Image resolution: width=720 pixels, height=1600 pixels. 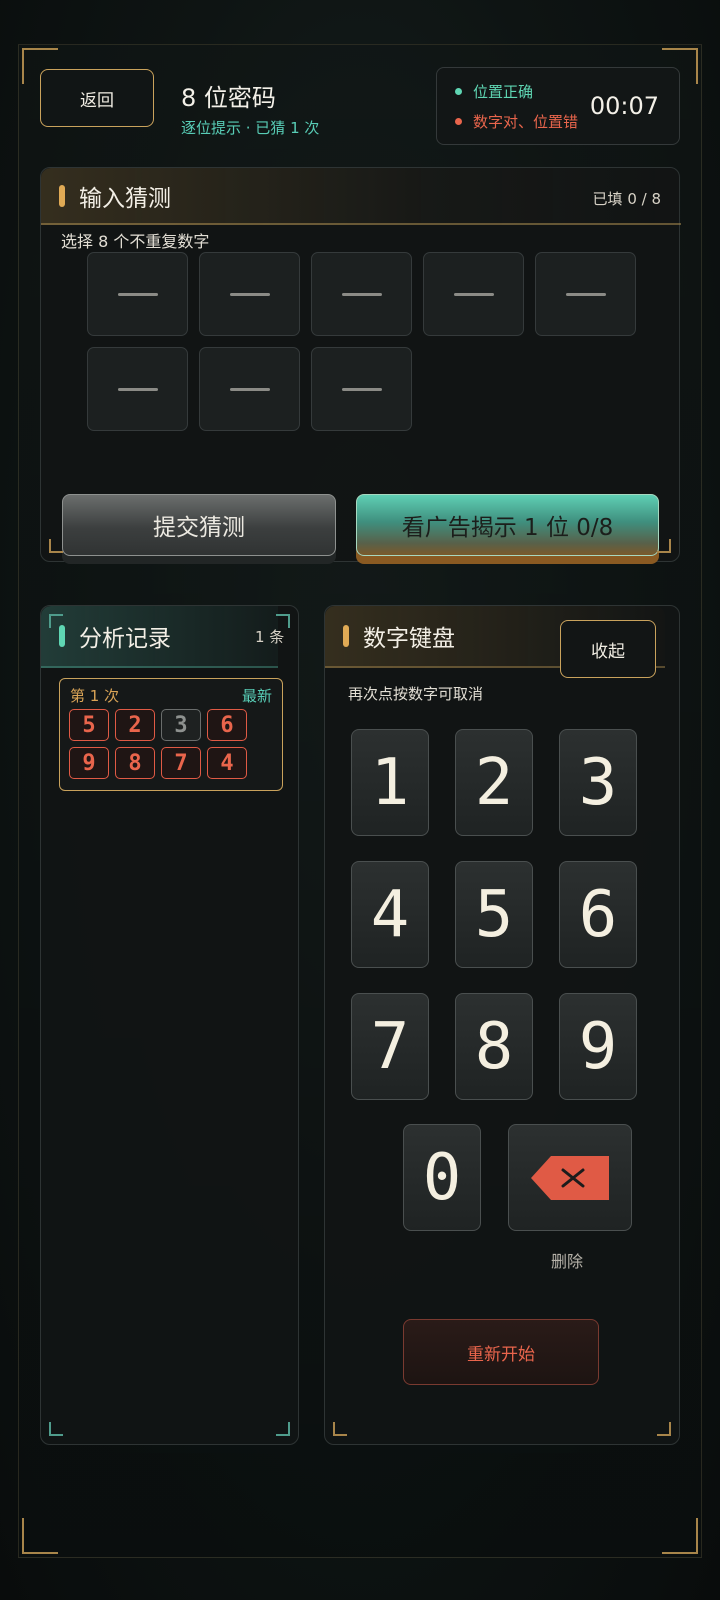 I want to click on legend-correct: 位置正确, so click(x=494, y=91).